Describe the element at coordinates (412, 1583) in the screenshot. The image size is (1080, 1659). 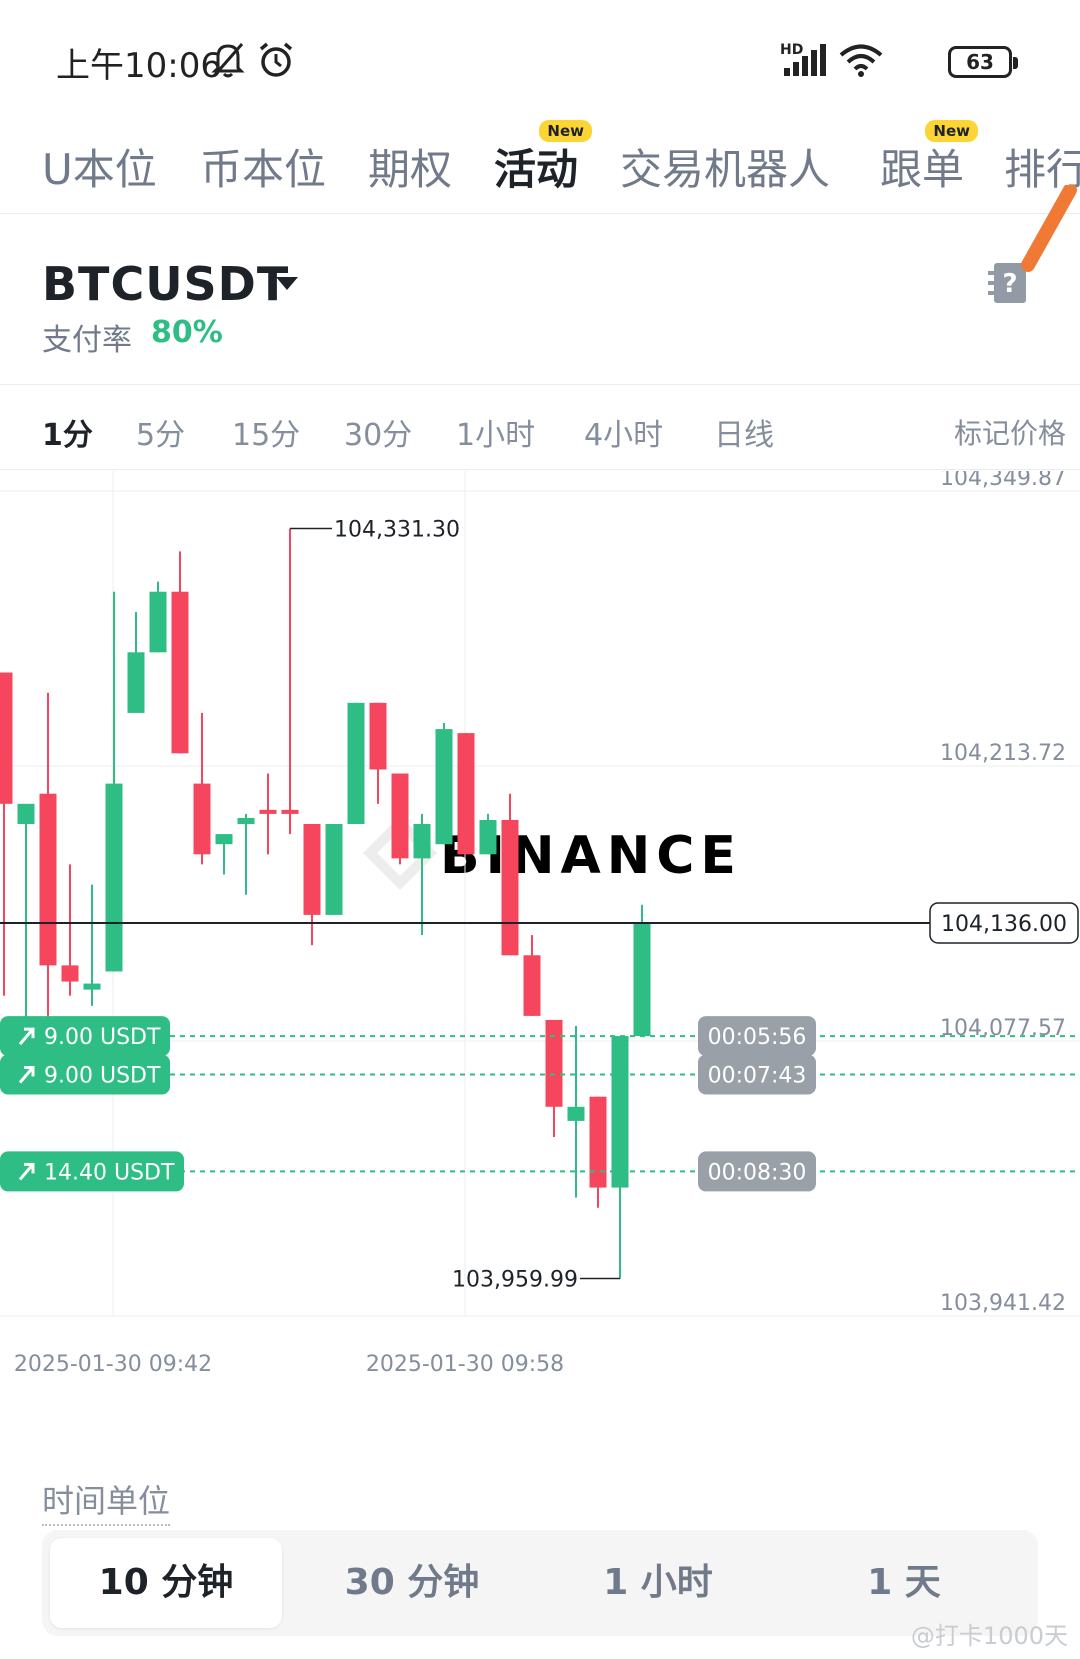
I see `time-unit-option-1: 30 分钟` at that location.